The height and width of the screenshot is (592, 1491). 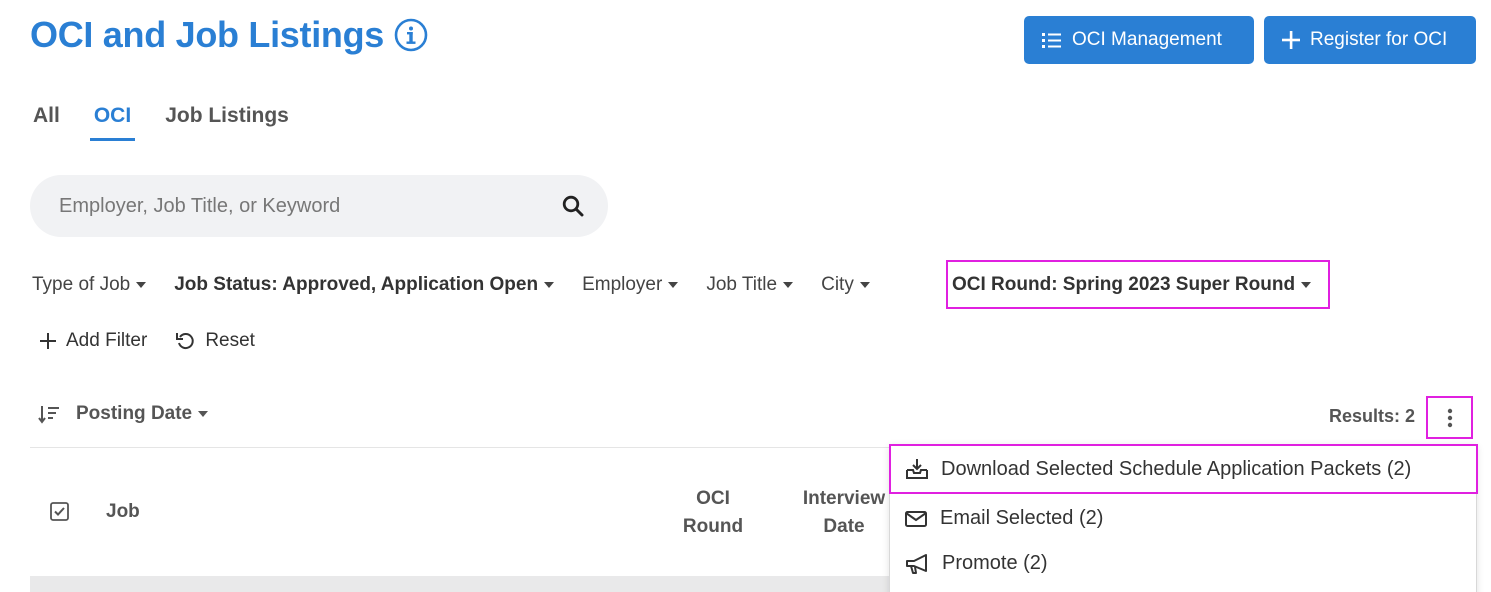 What do you see at coordinates (713, 498) in the screenshot?
I see `column-header-line: OCI` at bounding box center [713, 498].